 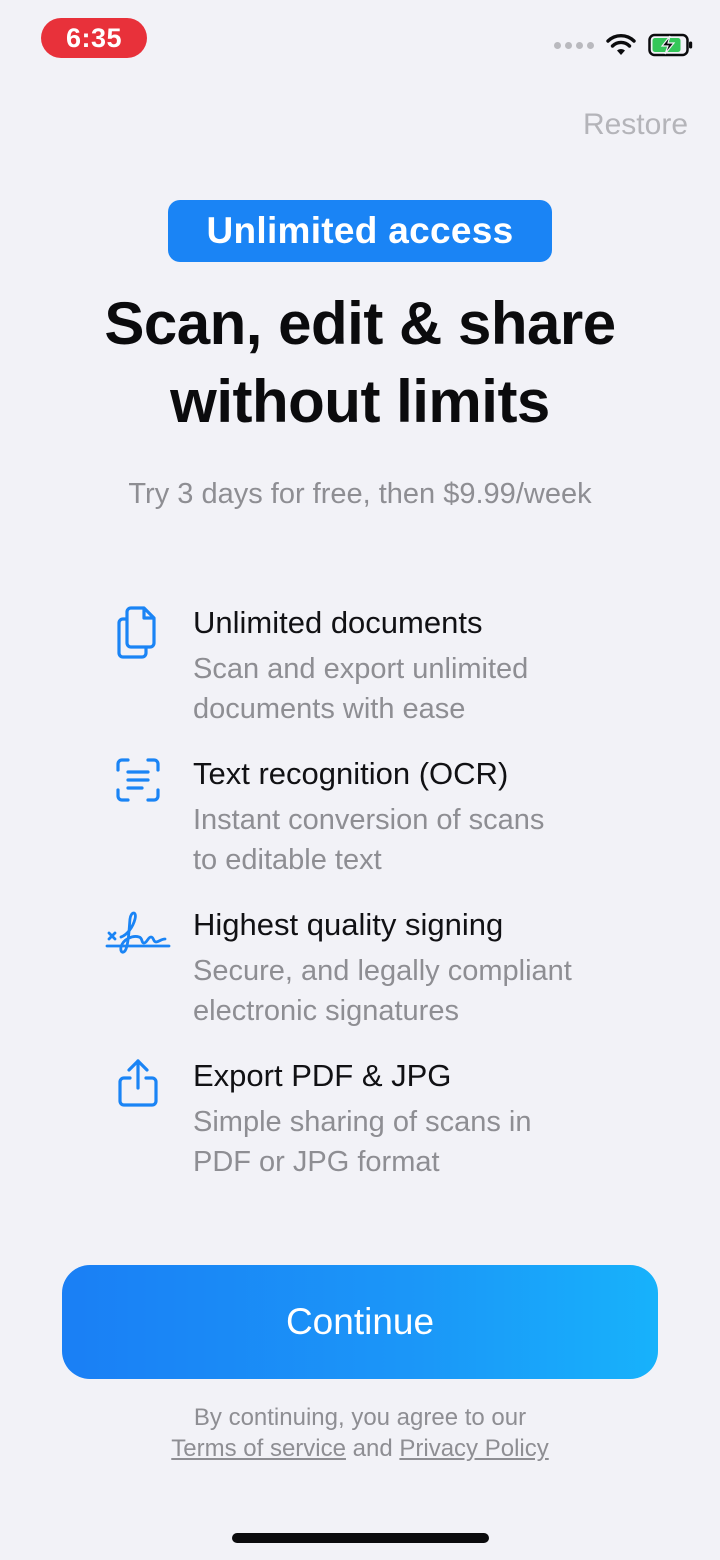 What do you see at coordinates (574, 45) in the screenshot?
I see `cellular-signal-icon` at bounding box center [574, 45].